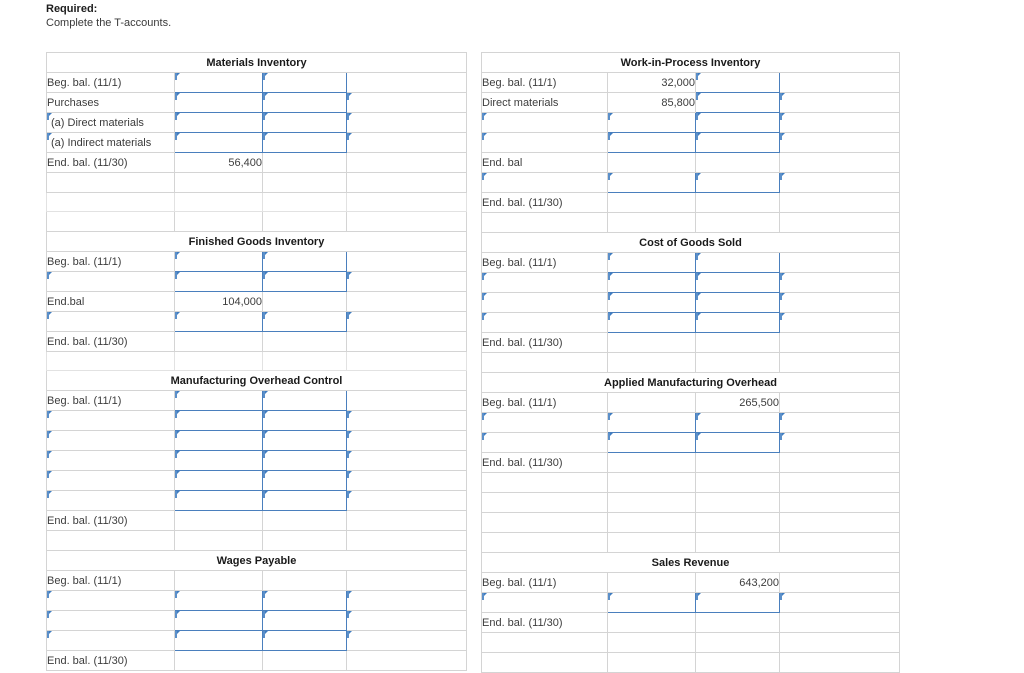 The height and width of the screenshot is (673, 1024). I want to click on row-label-input-cell: (a) Indirect materials, so click(110, 142).